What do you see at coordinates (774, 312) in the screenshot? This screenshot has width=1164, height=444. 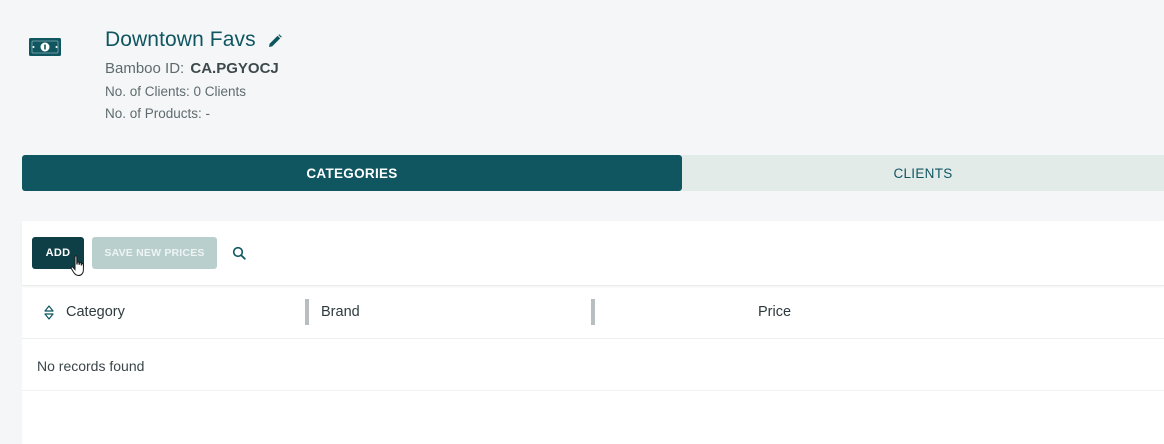 I see `column-header-price: Price` at bounding box center [774, 312].